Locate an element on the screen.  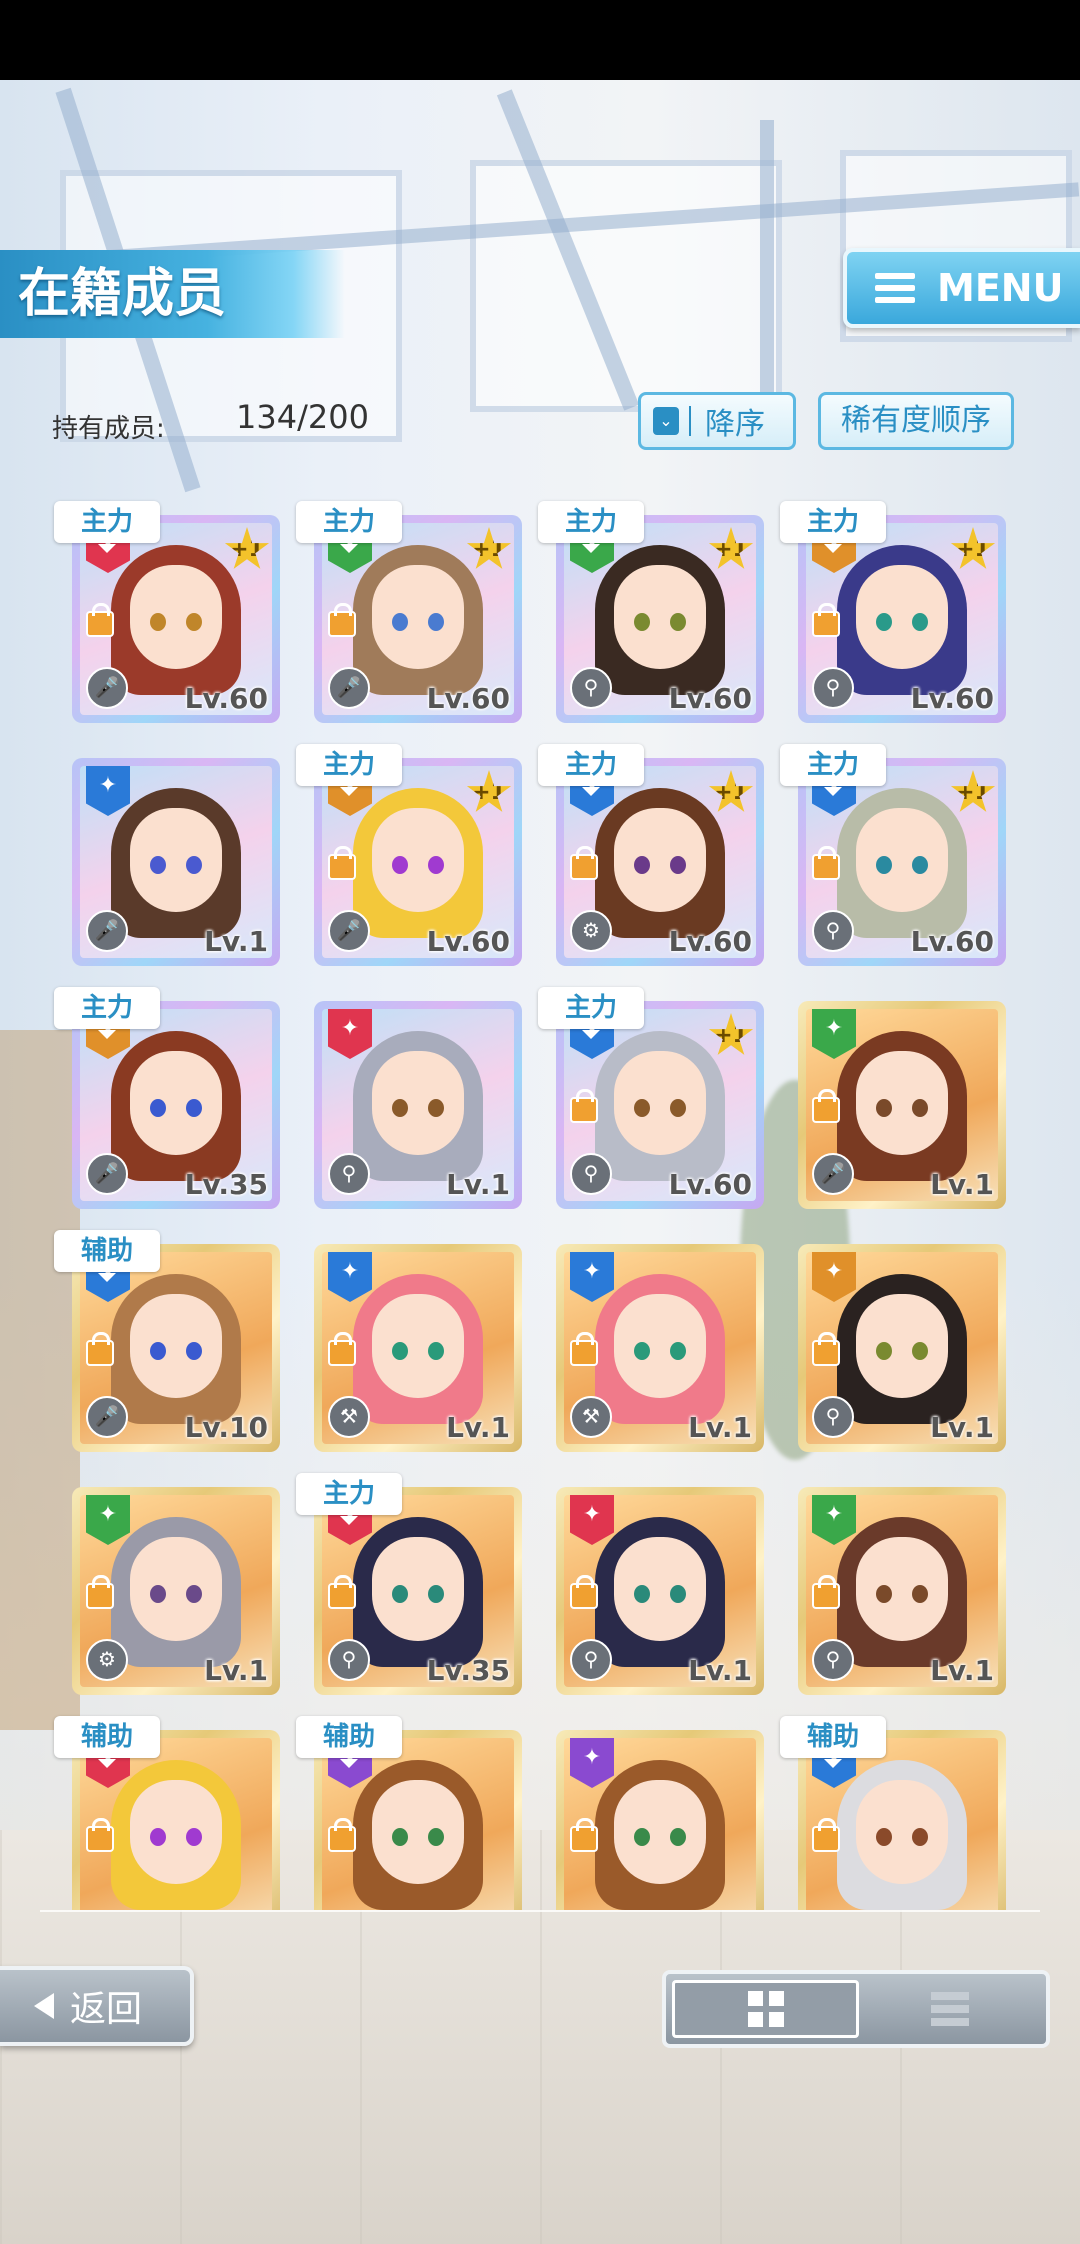
menu-button: MENU is located at coordinates (961, 288).